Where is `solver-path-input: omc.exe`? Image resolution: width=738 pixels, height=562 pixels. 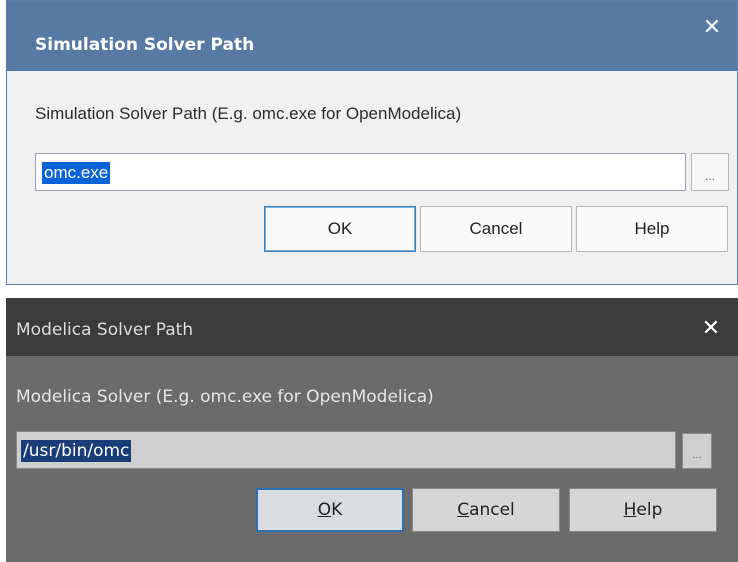 solver-path-input: omc.exe is located at coordinates (360, 172).